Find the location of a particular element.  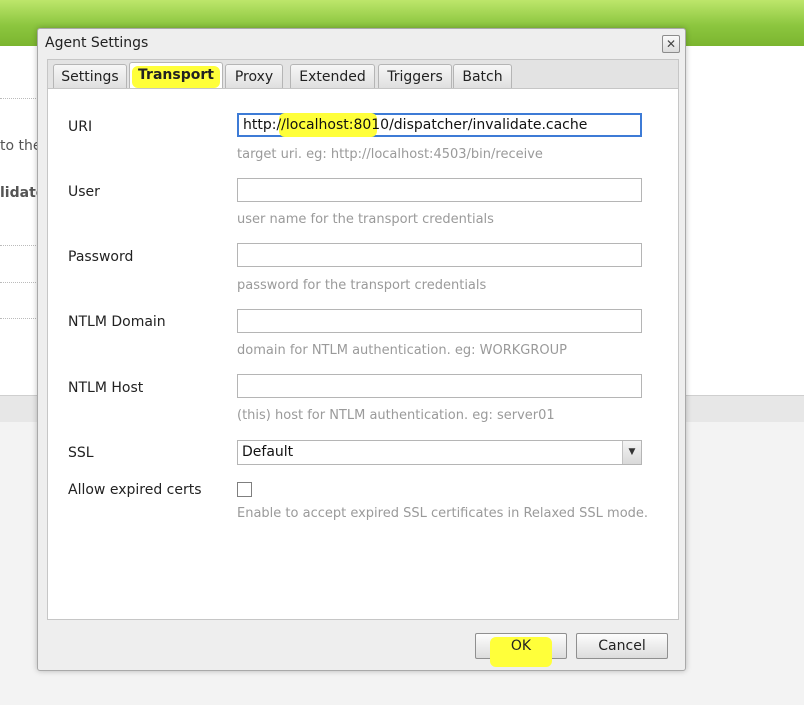

allow-expired-label: Allow expired certs is located at coordinates (135, 490).